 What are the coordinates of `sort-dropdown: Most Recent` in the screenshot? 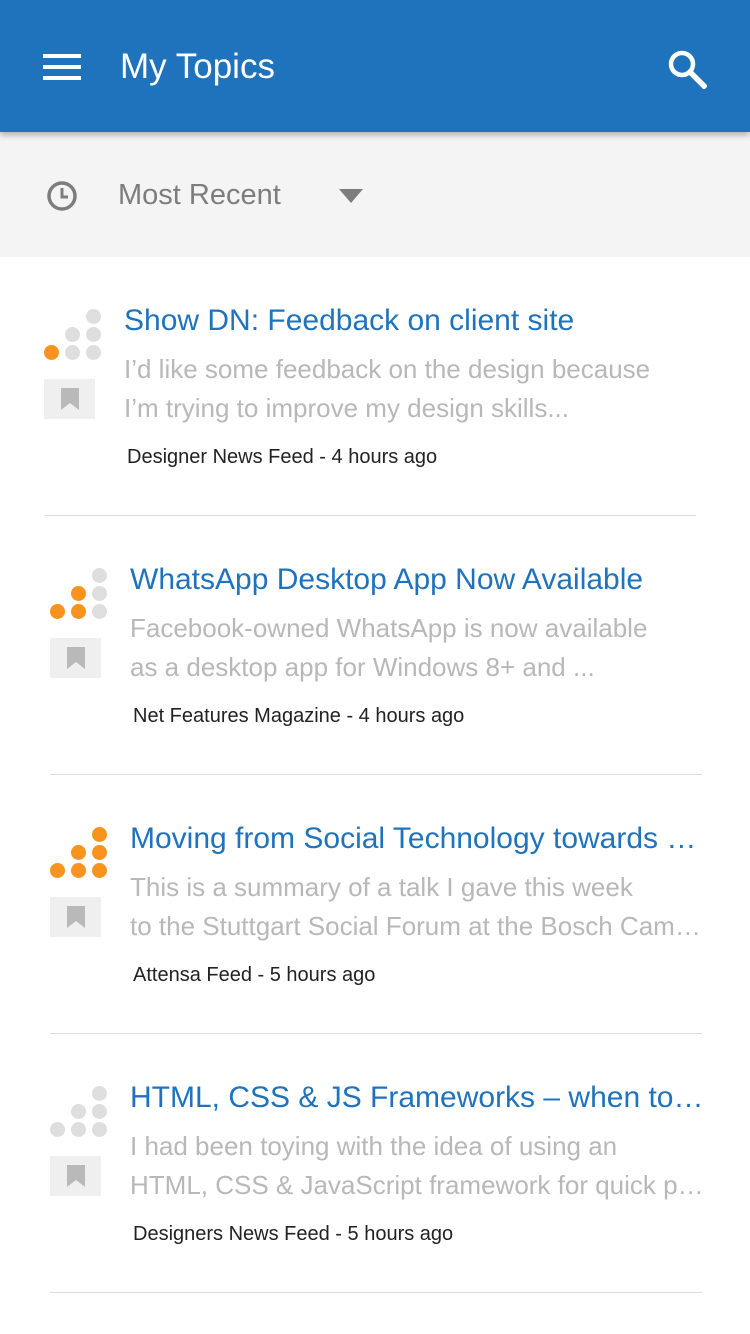 It's located at (248, 195).